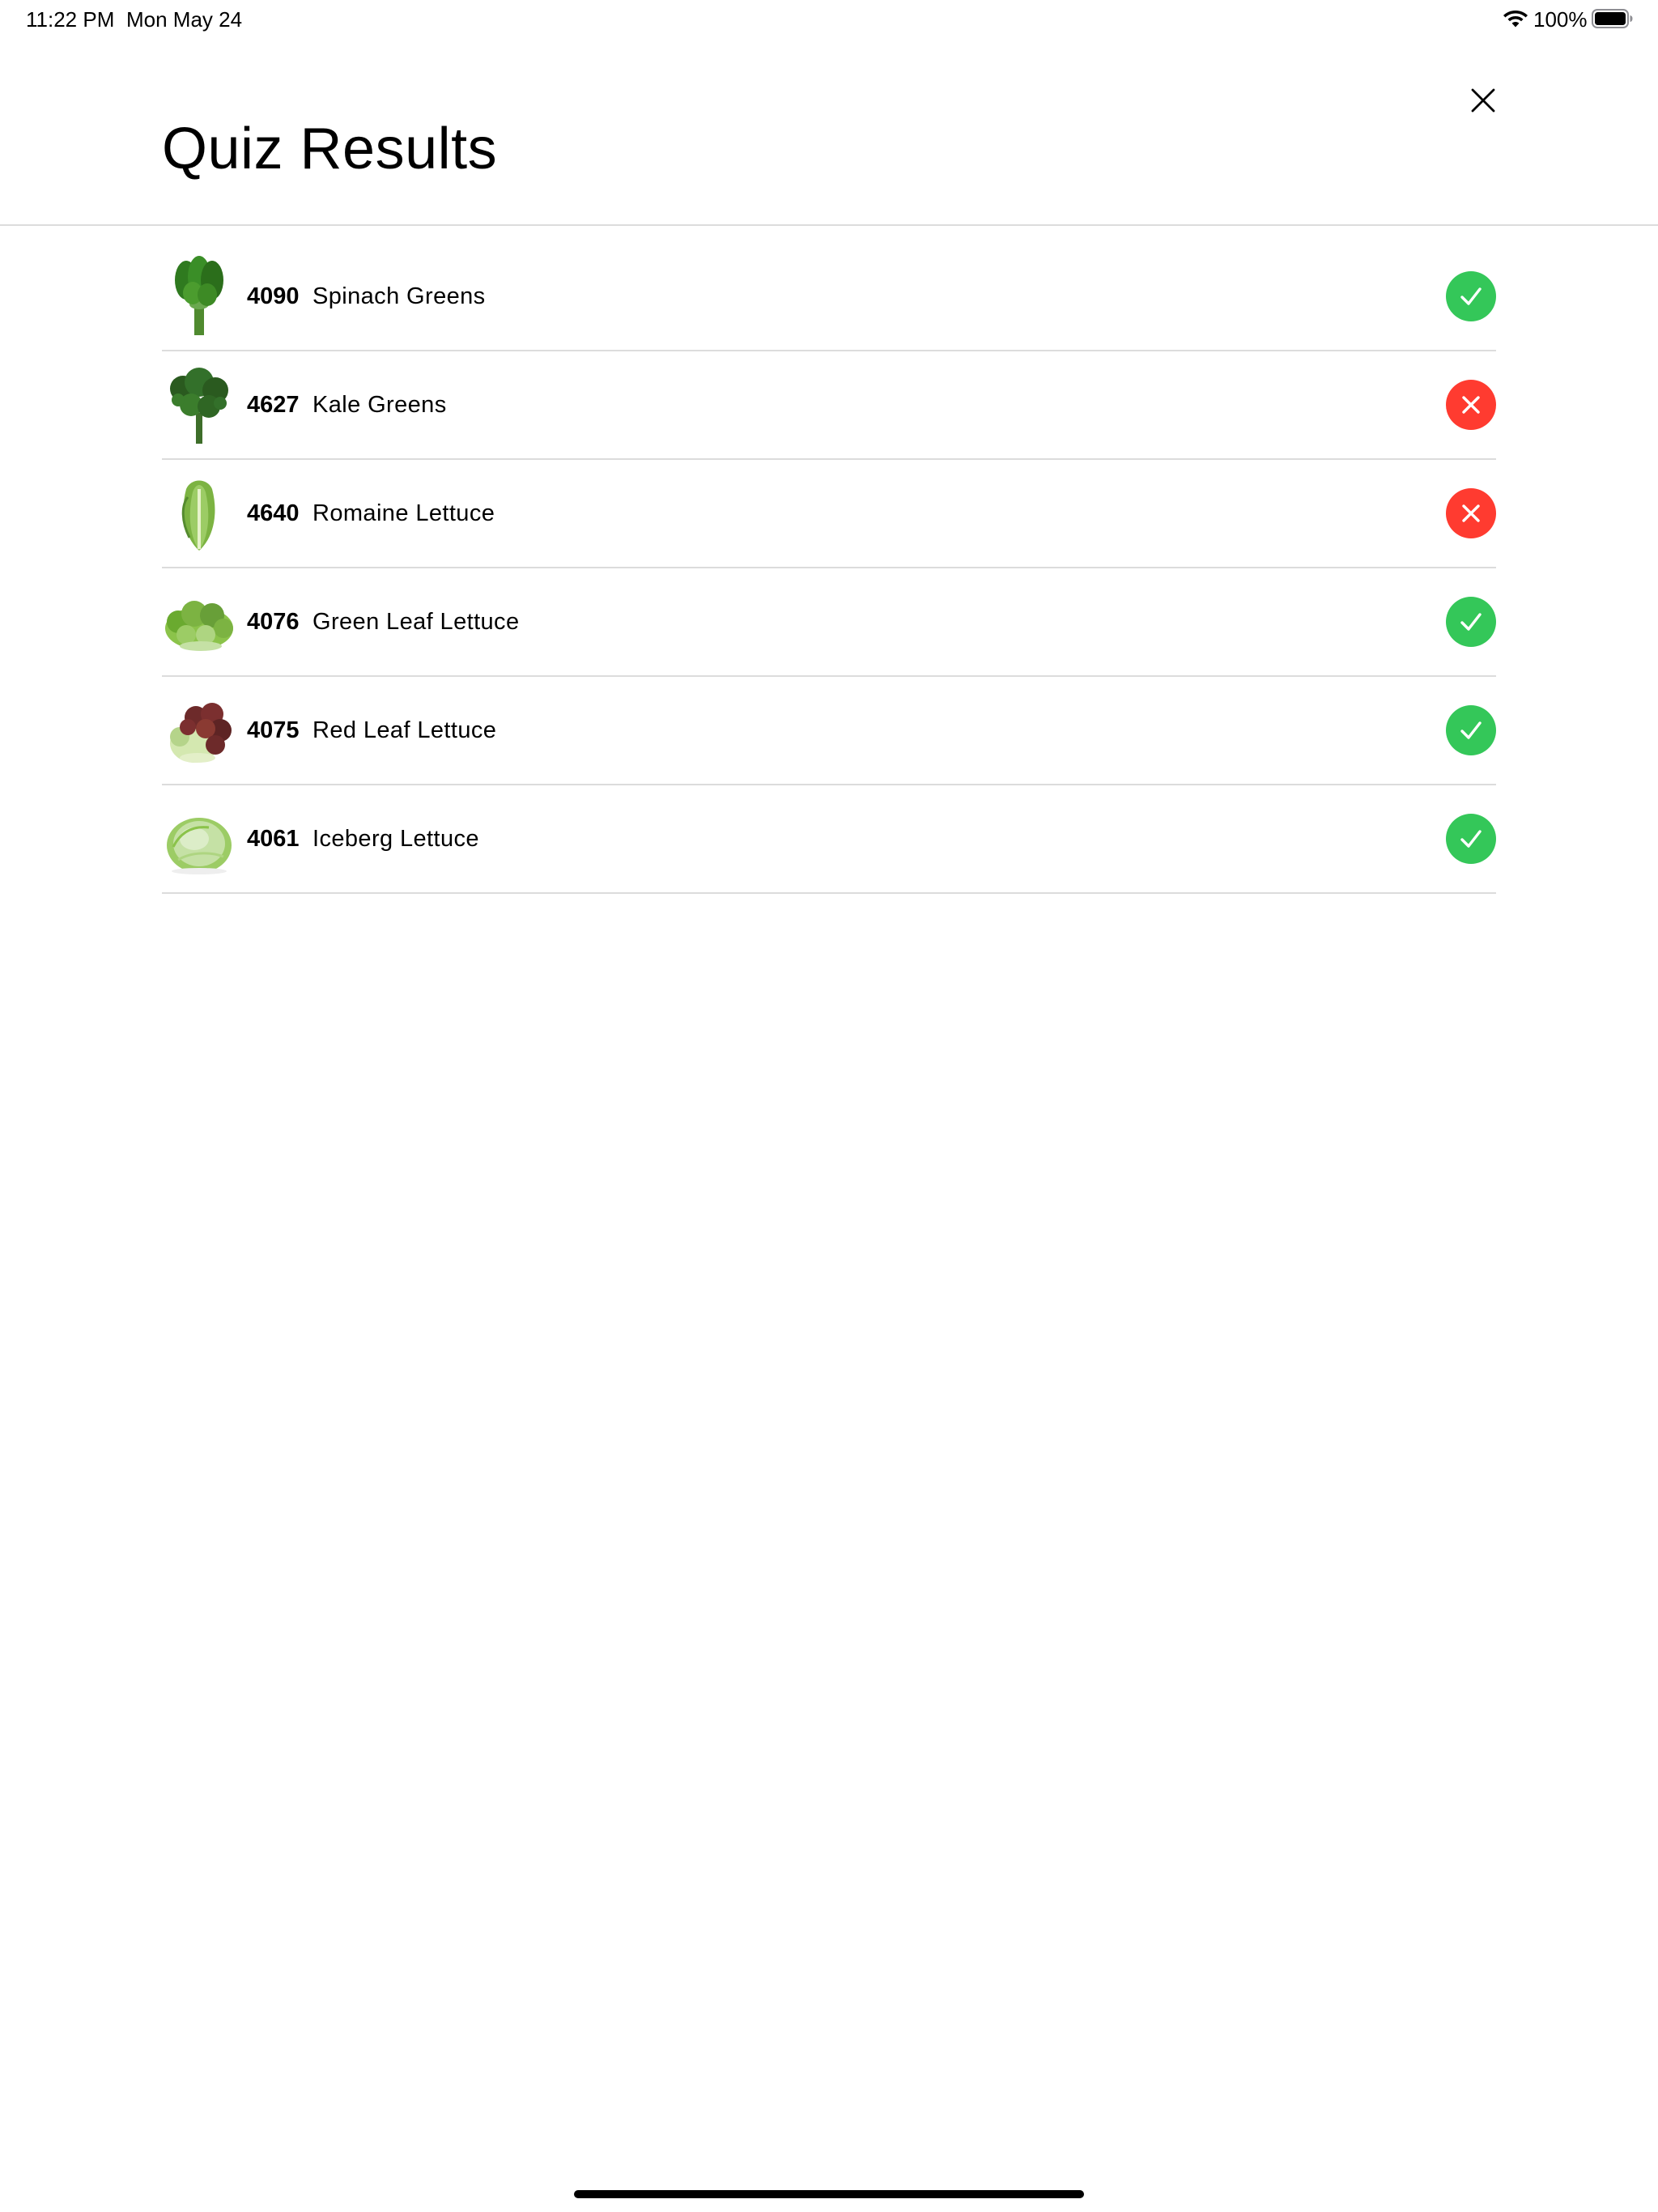 The width and height of the screenshot is (1658, 2212). What do you see at coordinates (273, 839) in the screenshot?
I see `plu-code: 4061` at bounding box center [273, 839].